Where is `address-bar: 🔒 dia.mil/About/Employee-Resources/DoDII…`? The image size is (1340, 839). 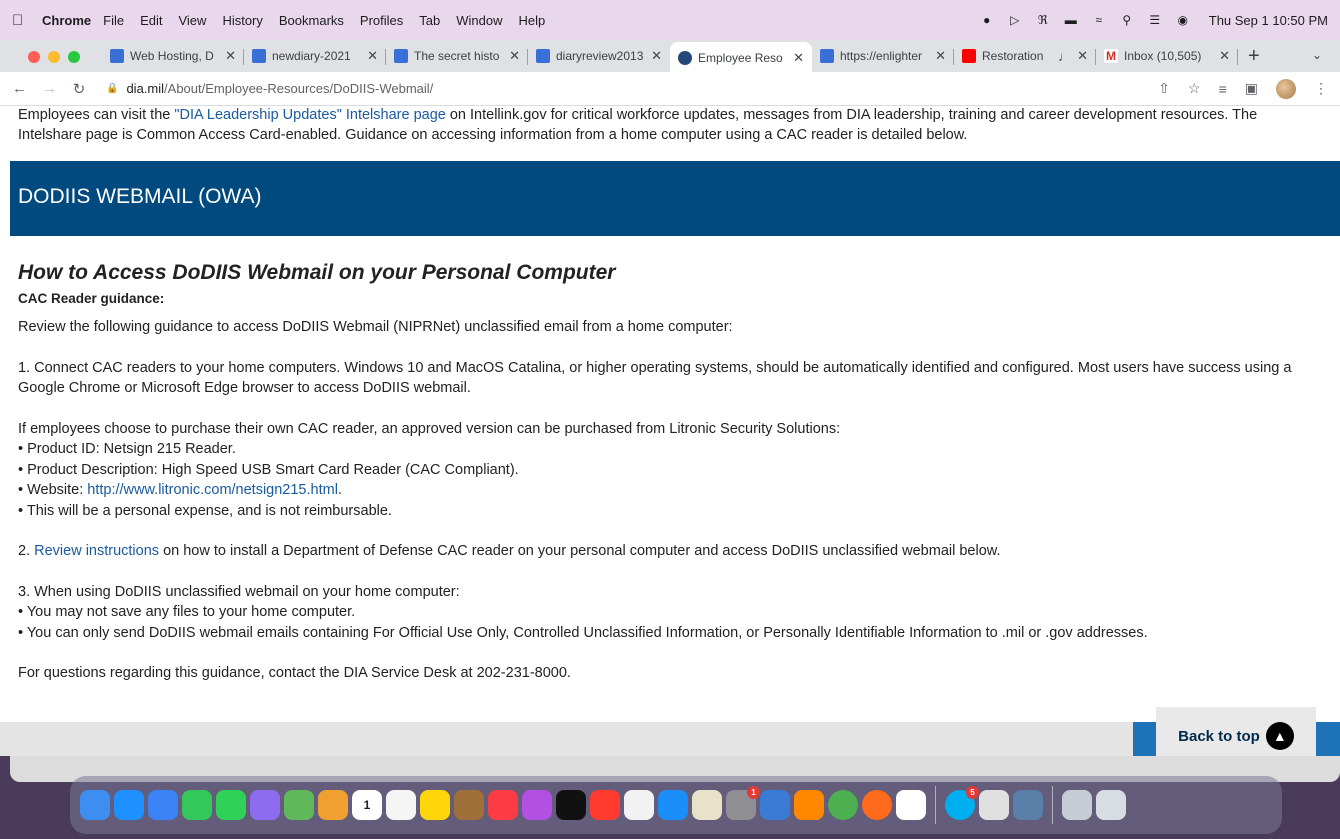 address-bar: 🔒 dia.mil/About/Employee-Resources/DoDII… is located at coordinates (269, 88).